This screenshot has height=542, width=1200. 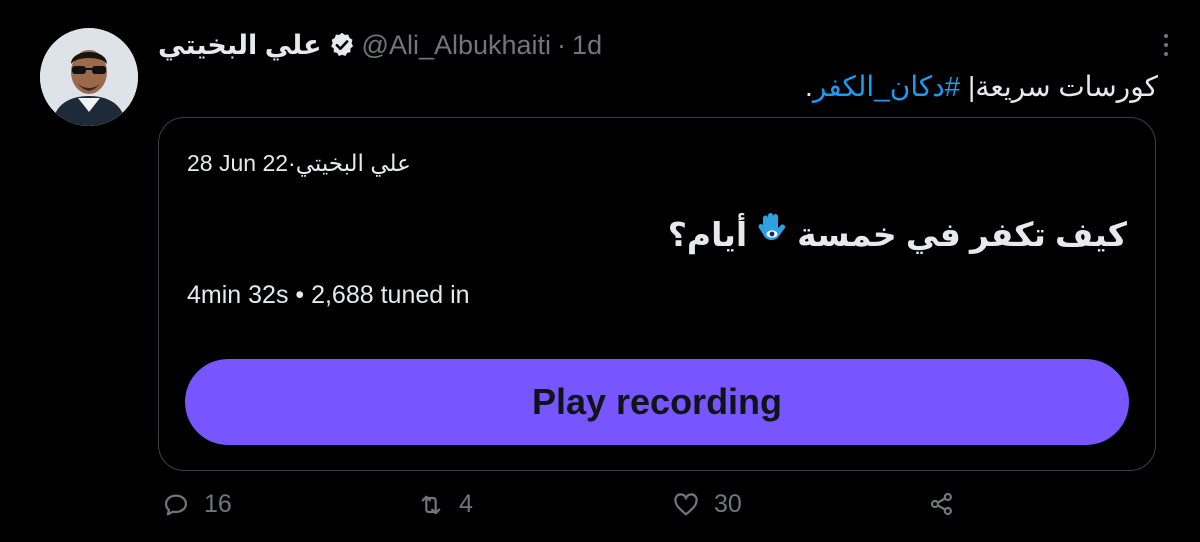 What do you see at coordinates (238, 163) in the screenshot?
I see `space-date: 28 Jun 22` at bounding box center [238, 163].